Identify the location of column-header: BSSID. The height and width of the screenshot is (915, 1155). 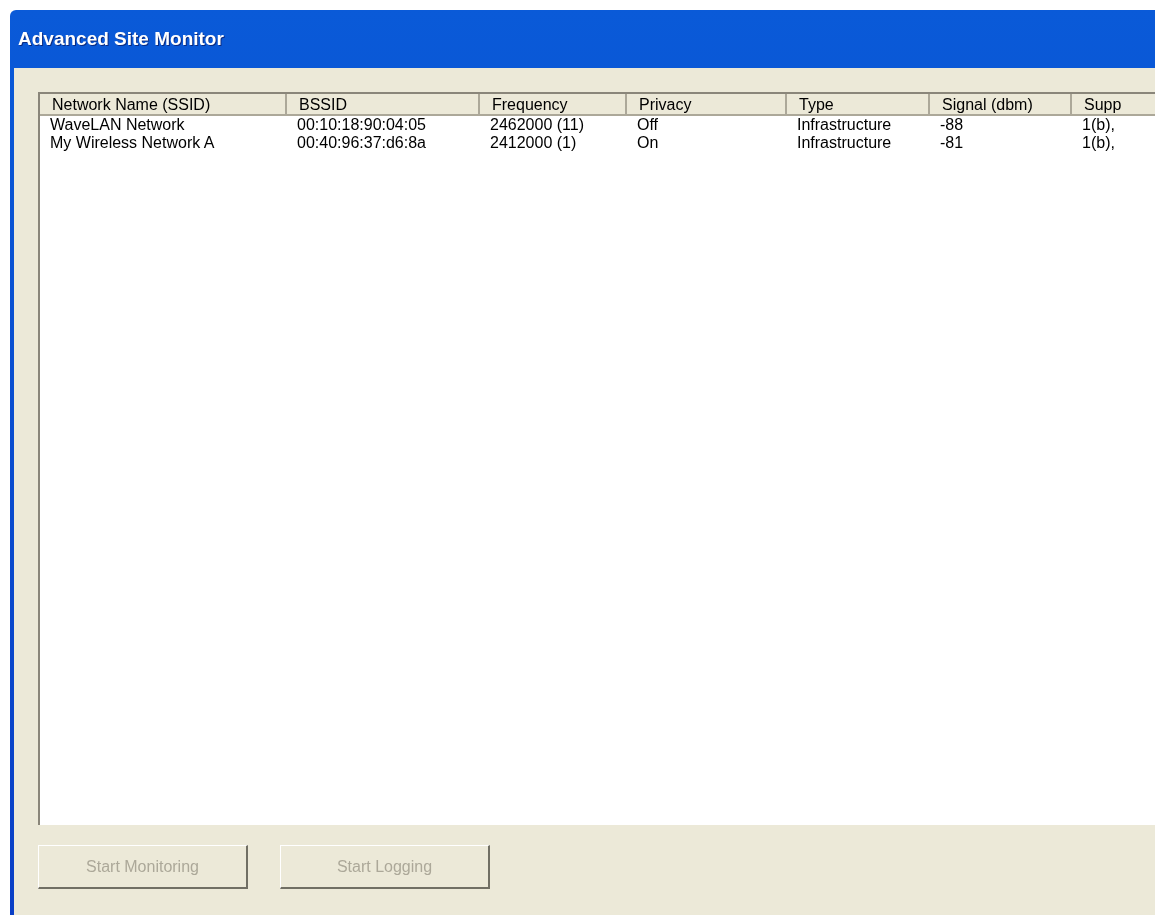
(383, 105).